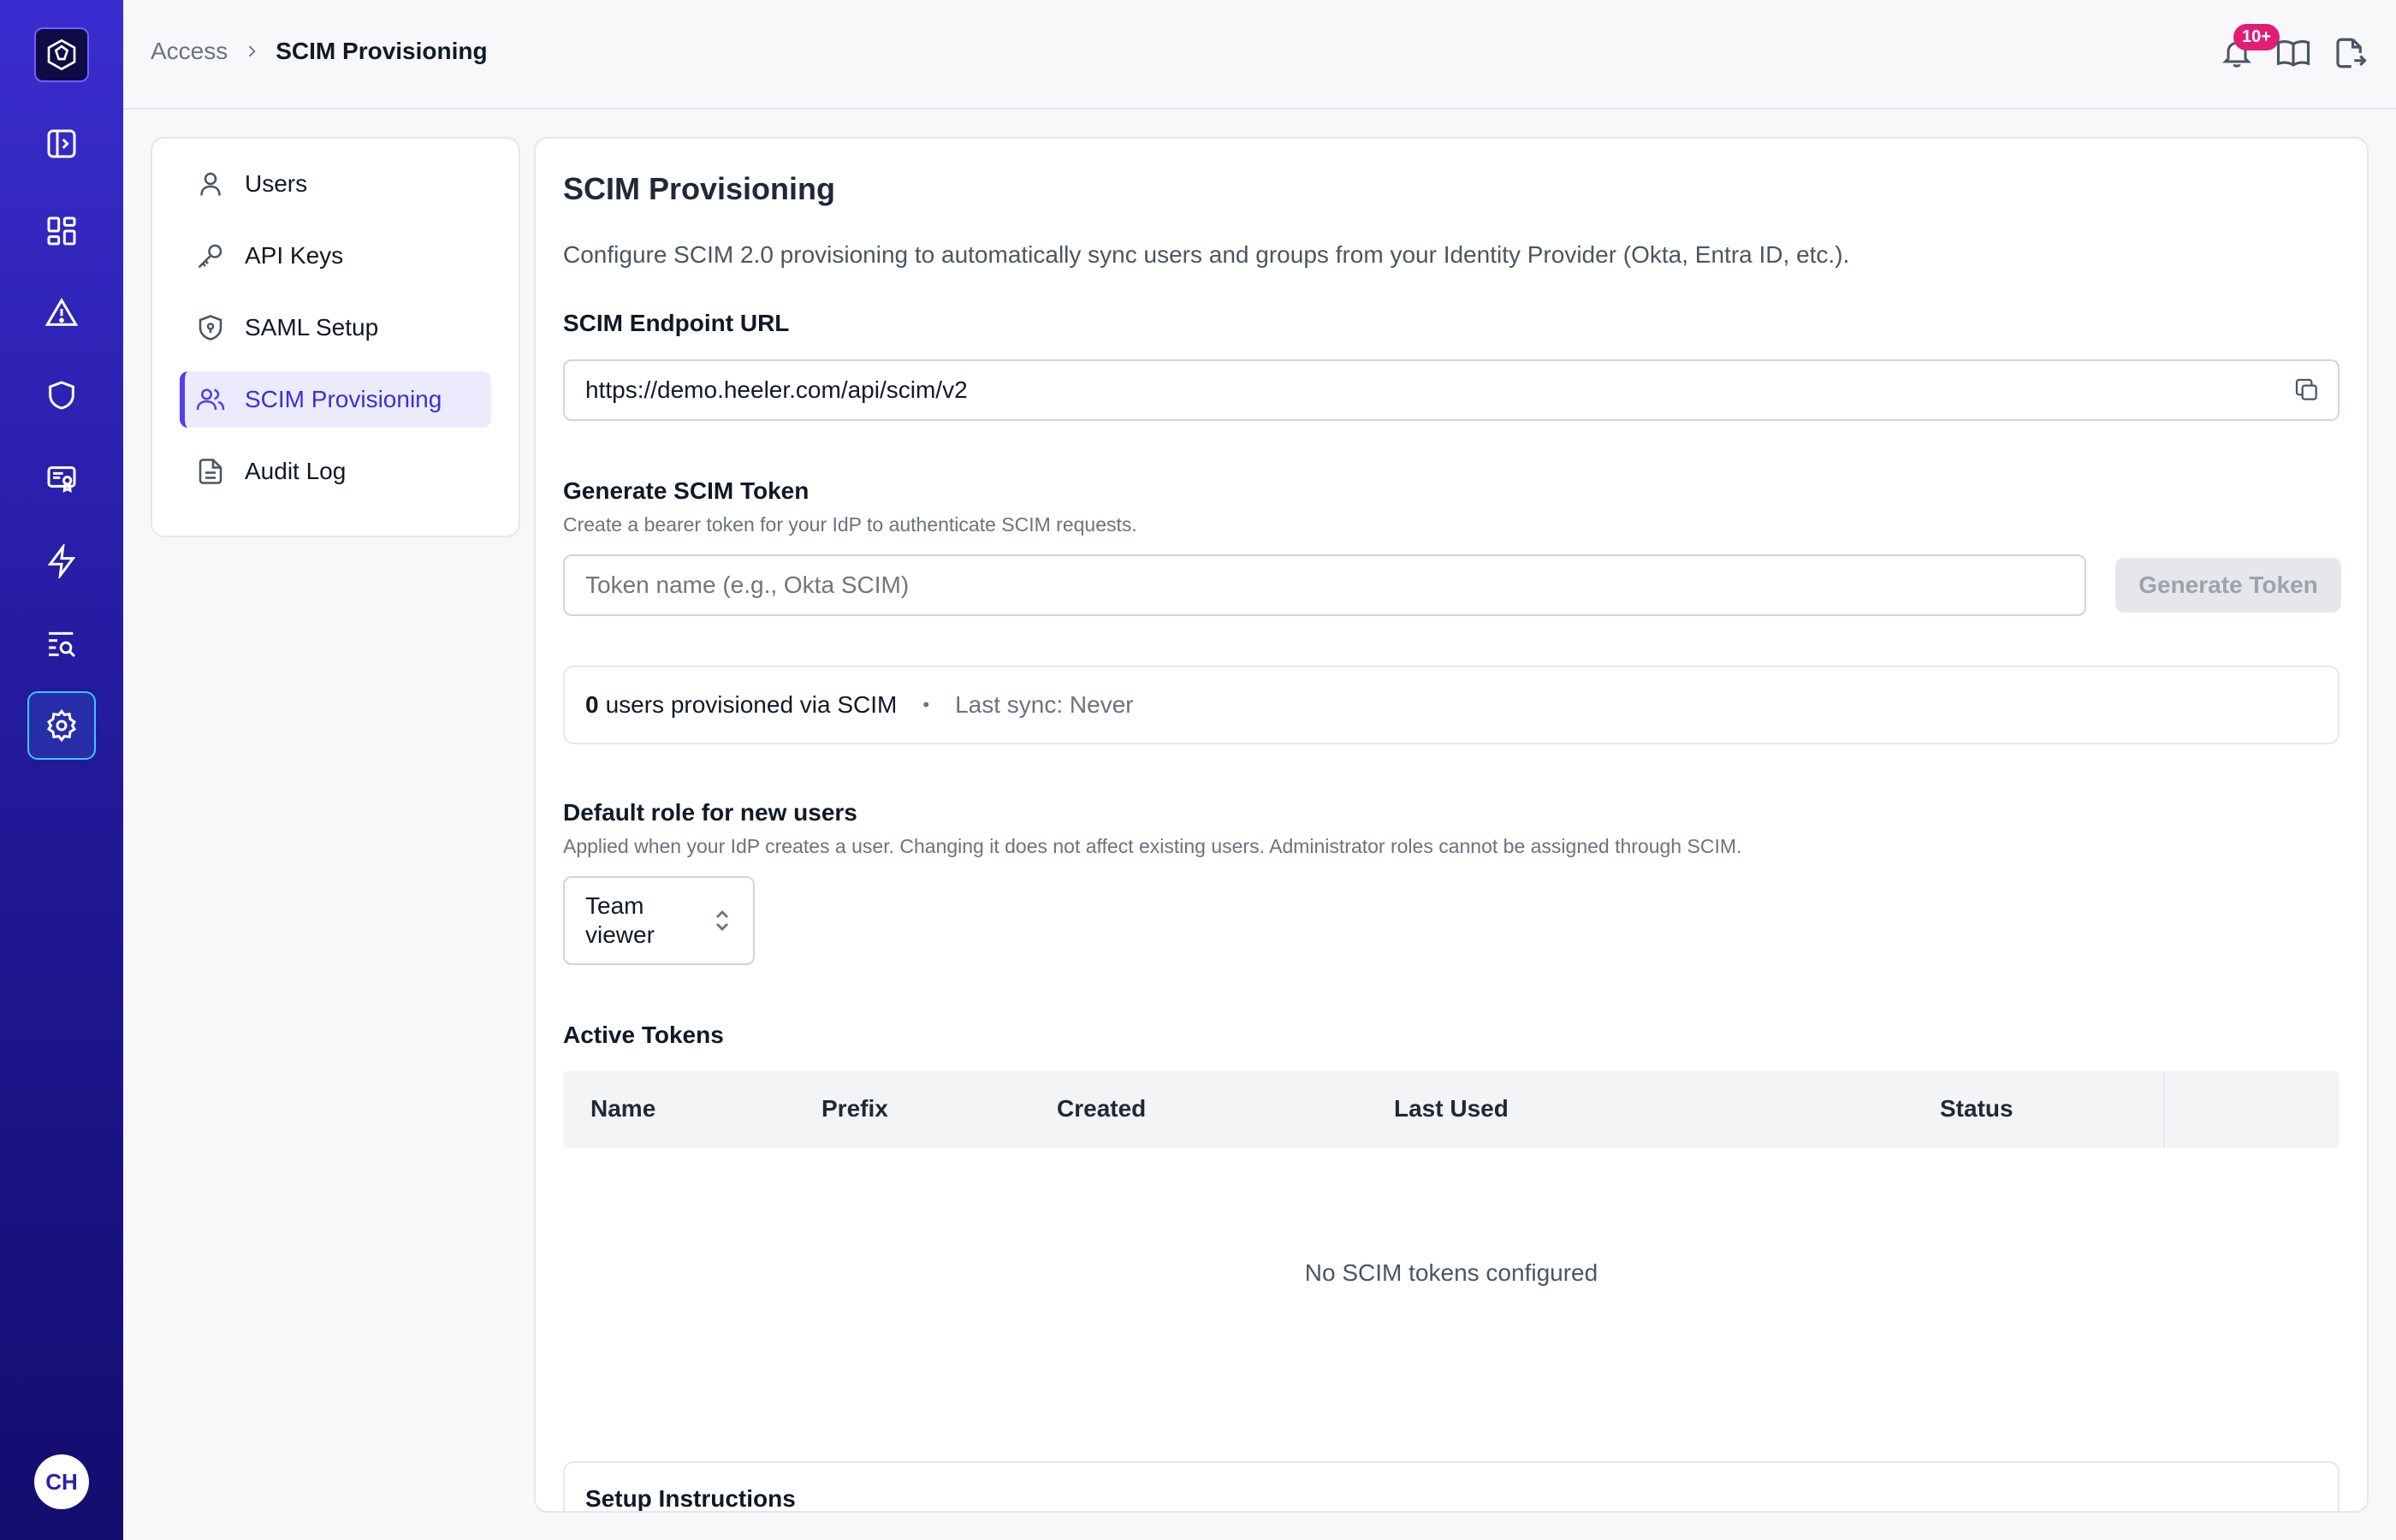 This screenshot has height=1540, width=2396. I want to click on tokens-table-header: Name Prefix Created Last Used Status, so click(1452, 1109).